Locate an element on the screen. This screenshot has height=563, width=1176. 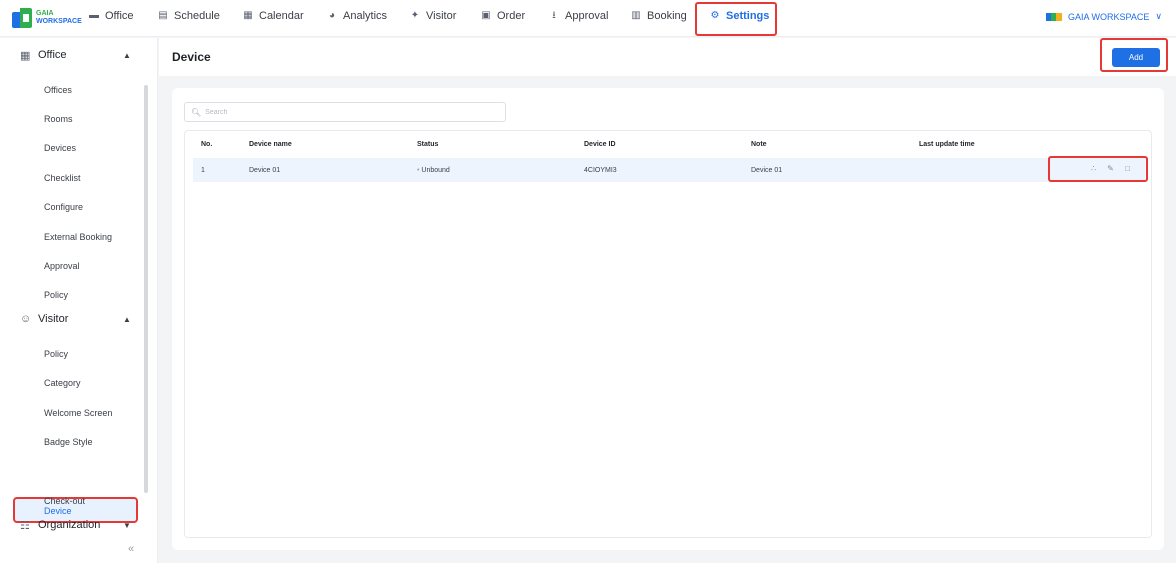
sidebar-item-devices: Devices is located at coordinates (60, 148).